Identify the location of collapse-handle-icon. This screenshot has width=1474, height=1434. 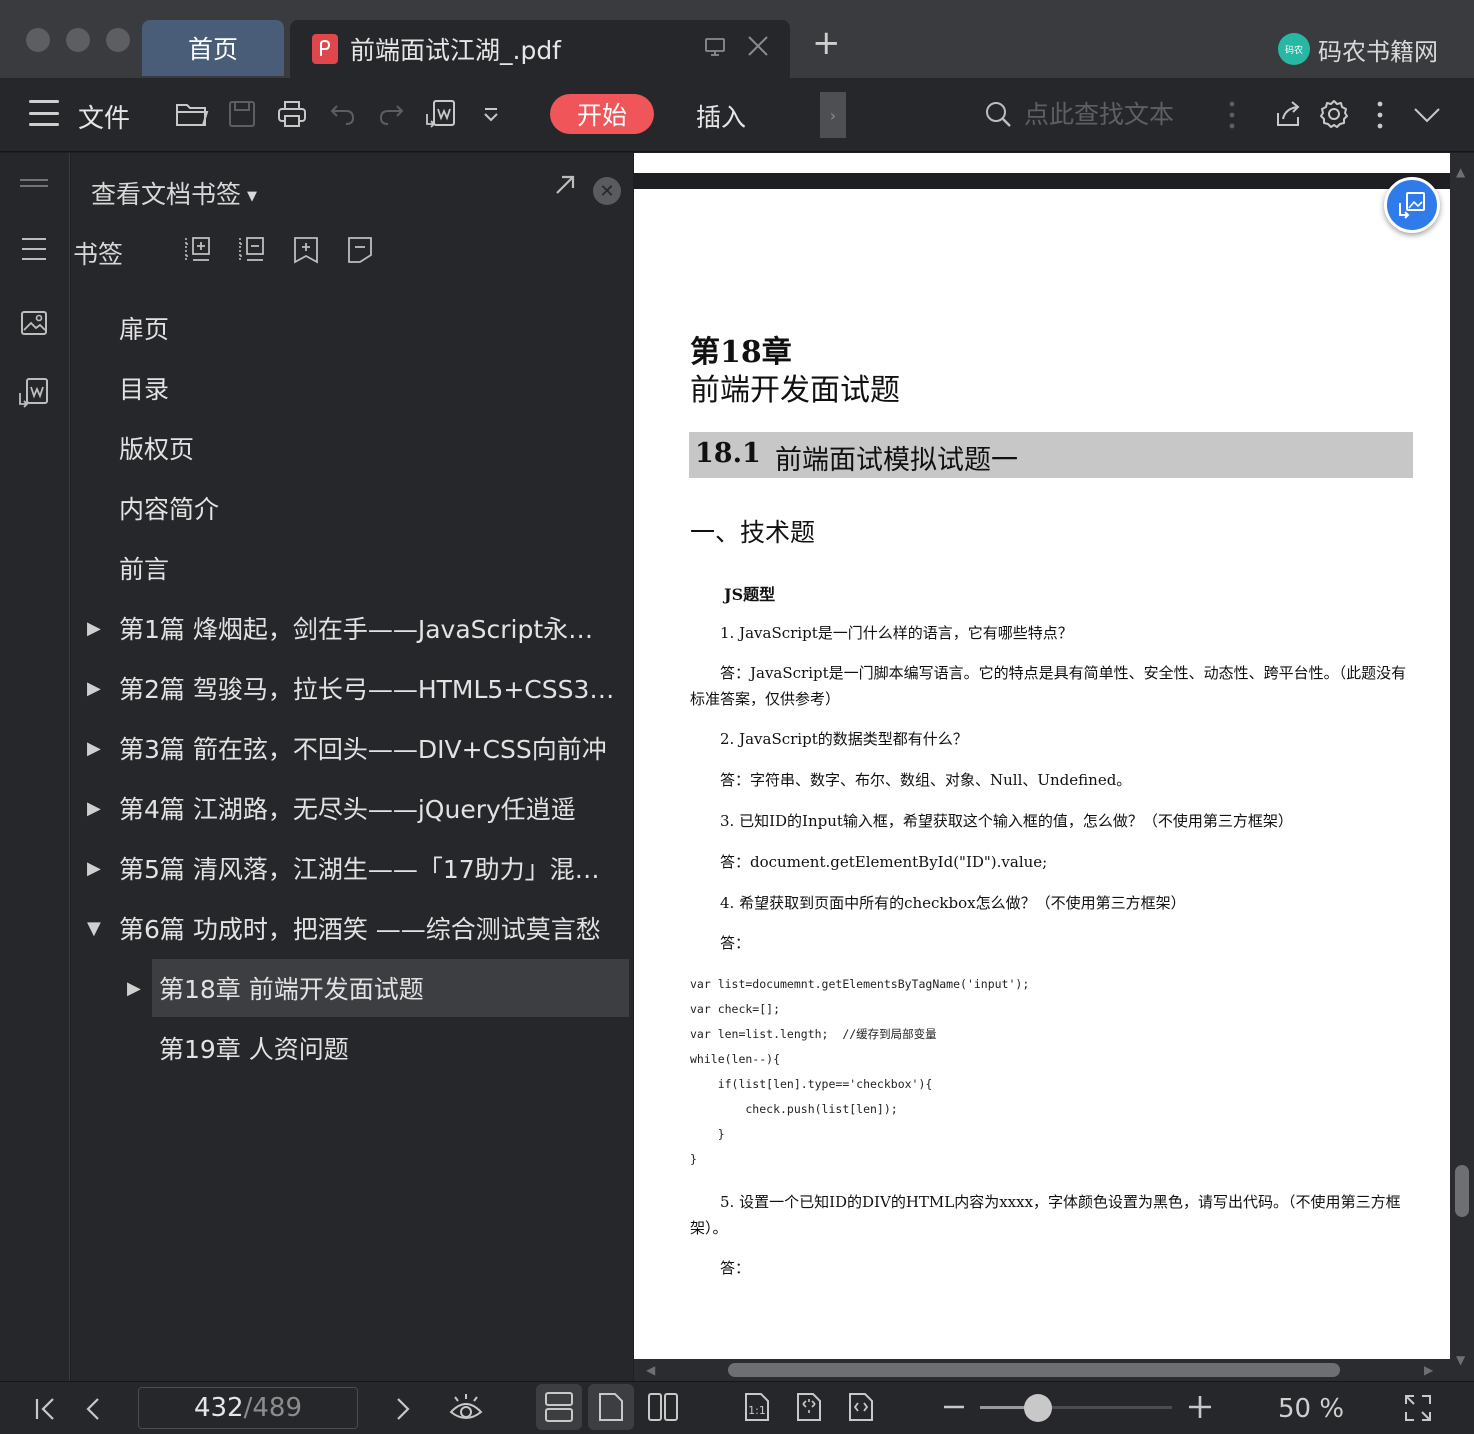
(34, 183).